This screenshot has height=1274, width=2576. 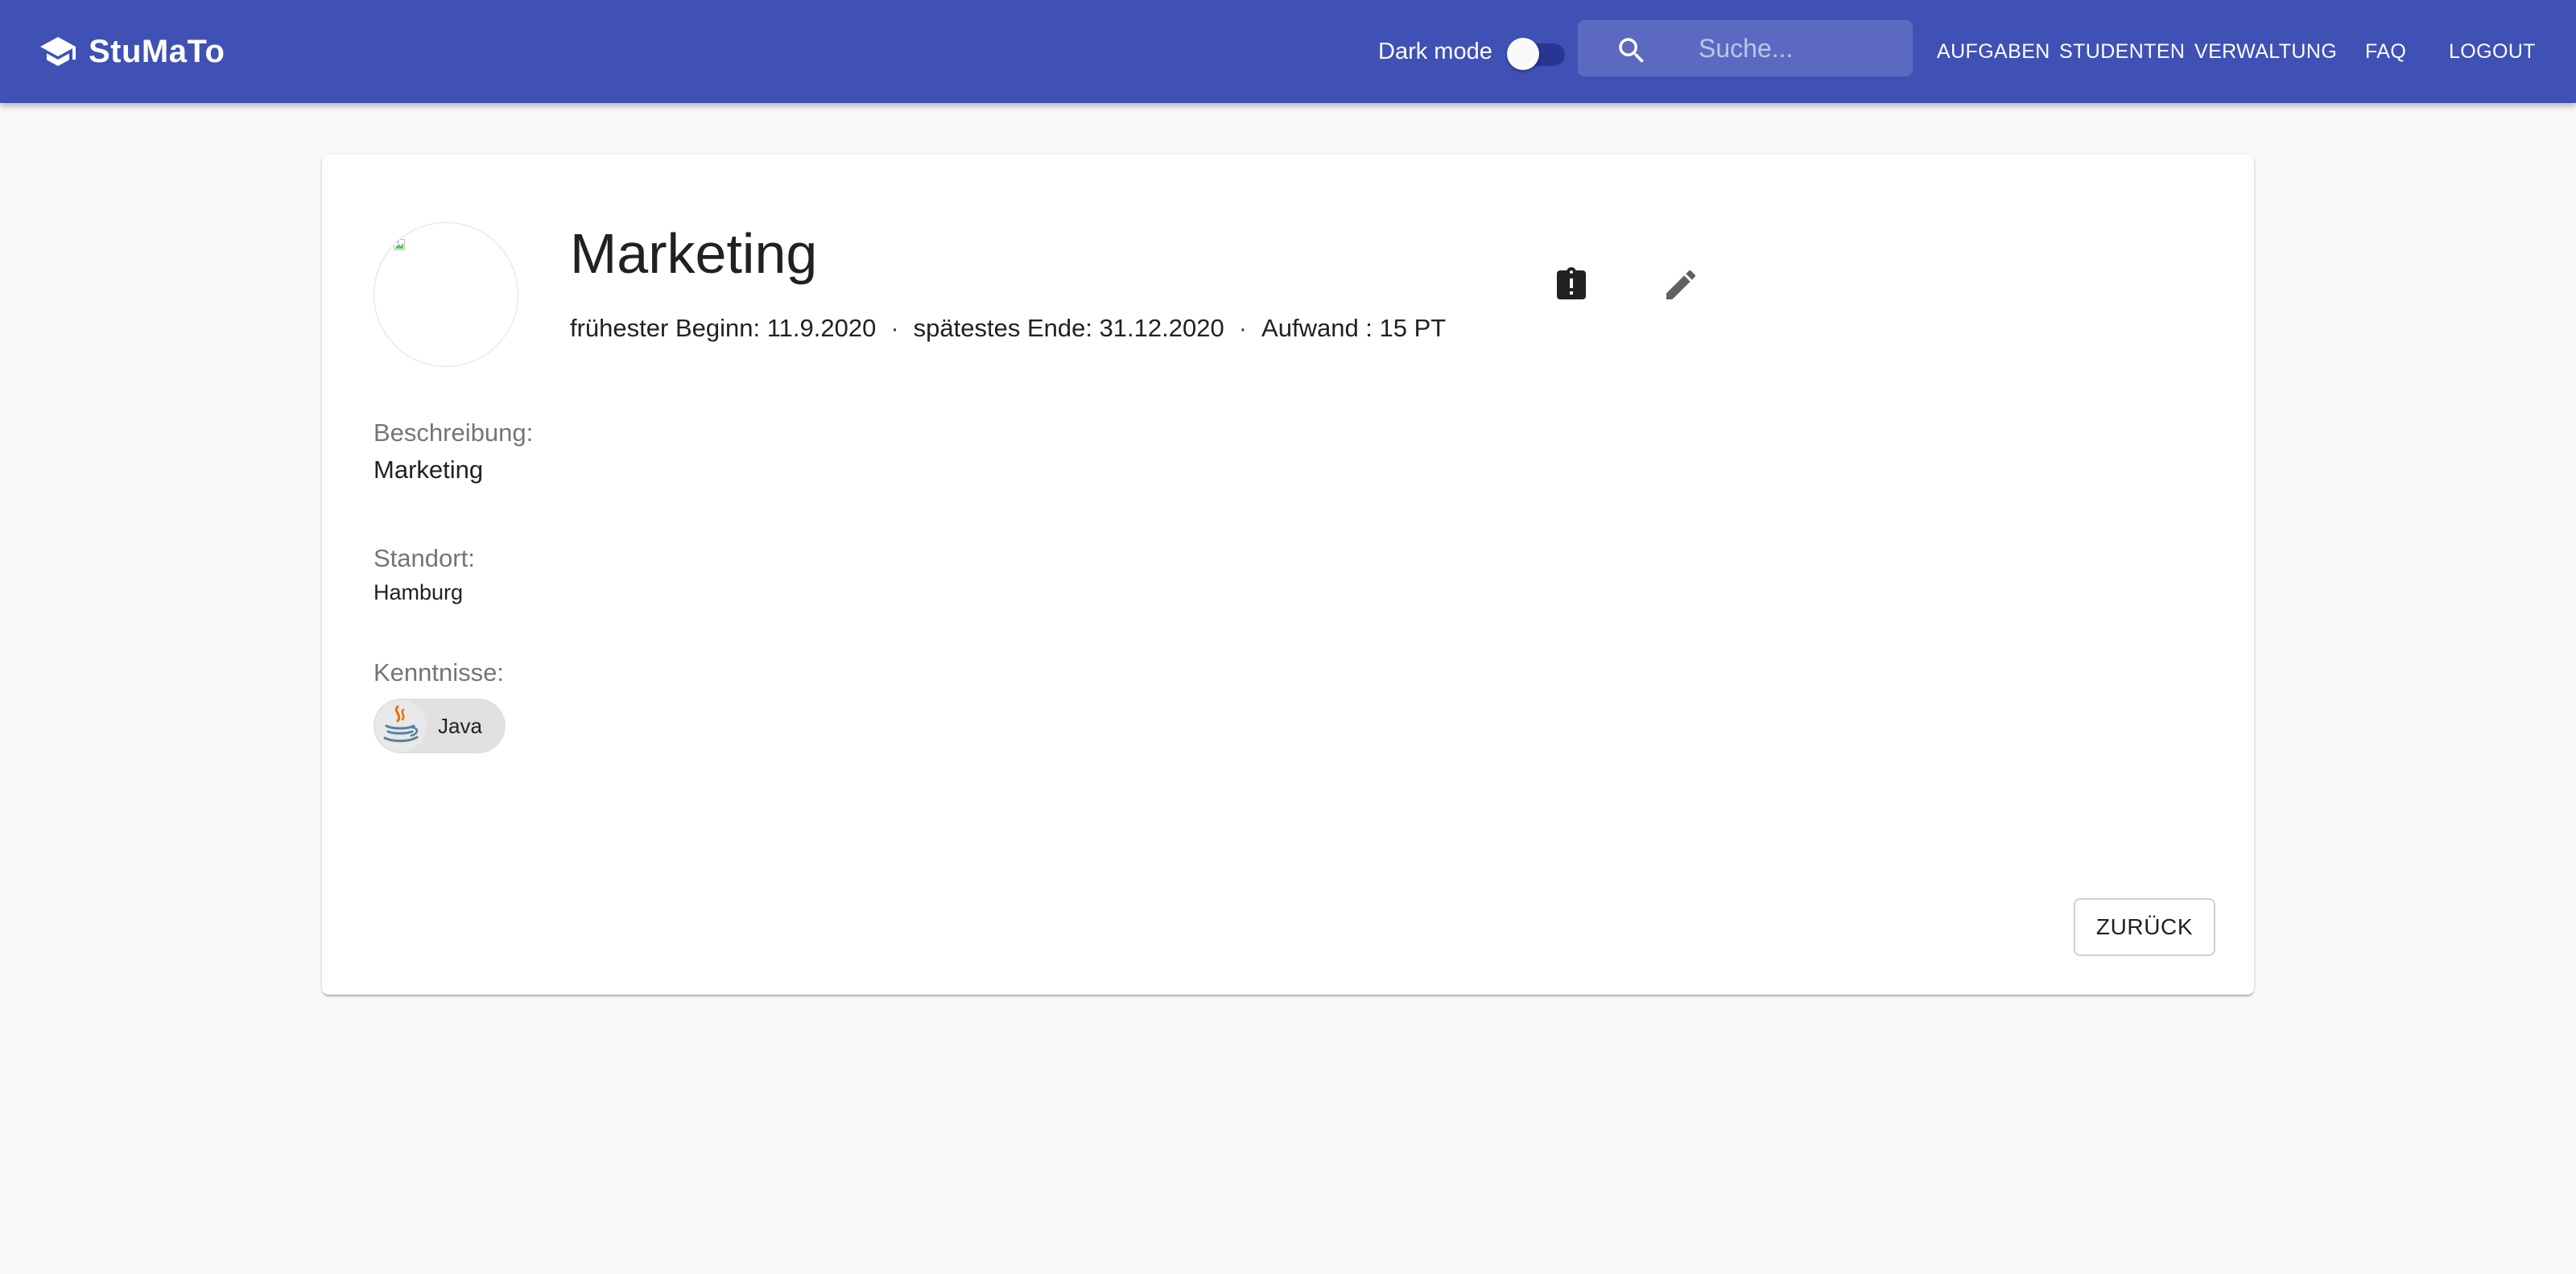 What do you see at coordinates (429, 470) in the screenshot?
I see `description-value: Marketing` at bounding box center [429, 470].